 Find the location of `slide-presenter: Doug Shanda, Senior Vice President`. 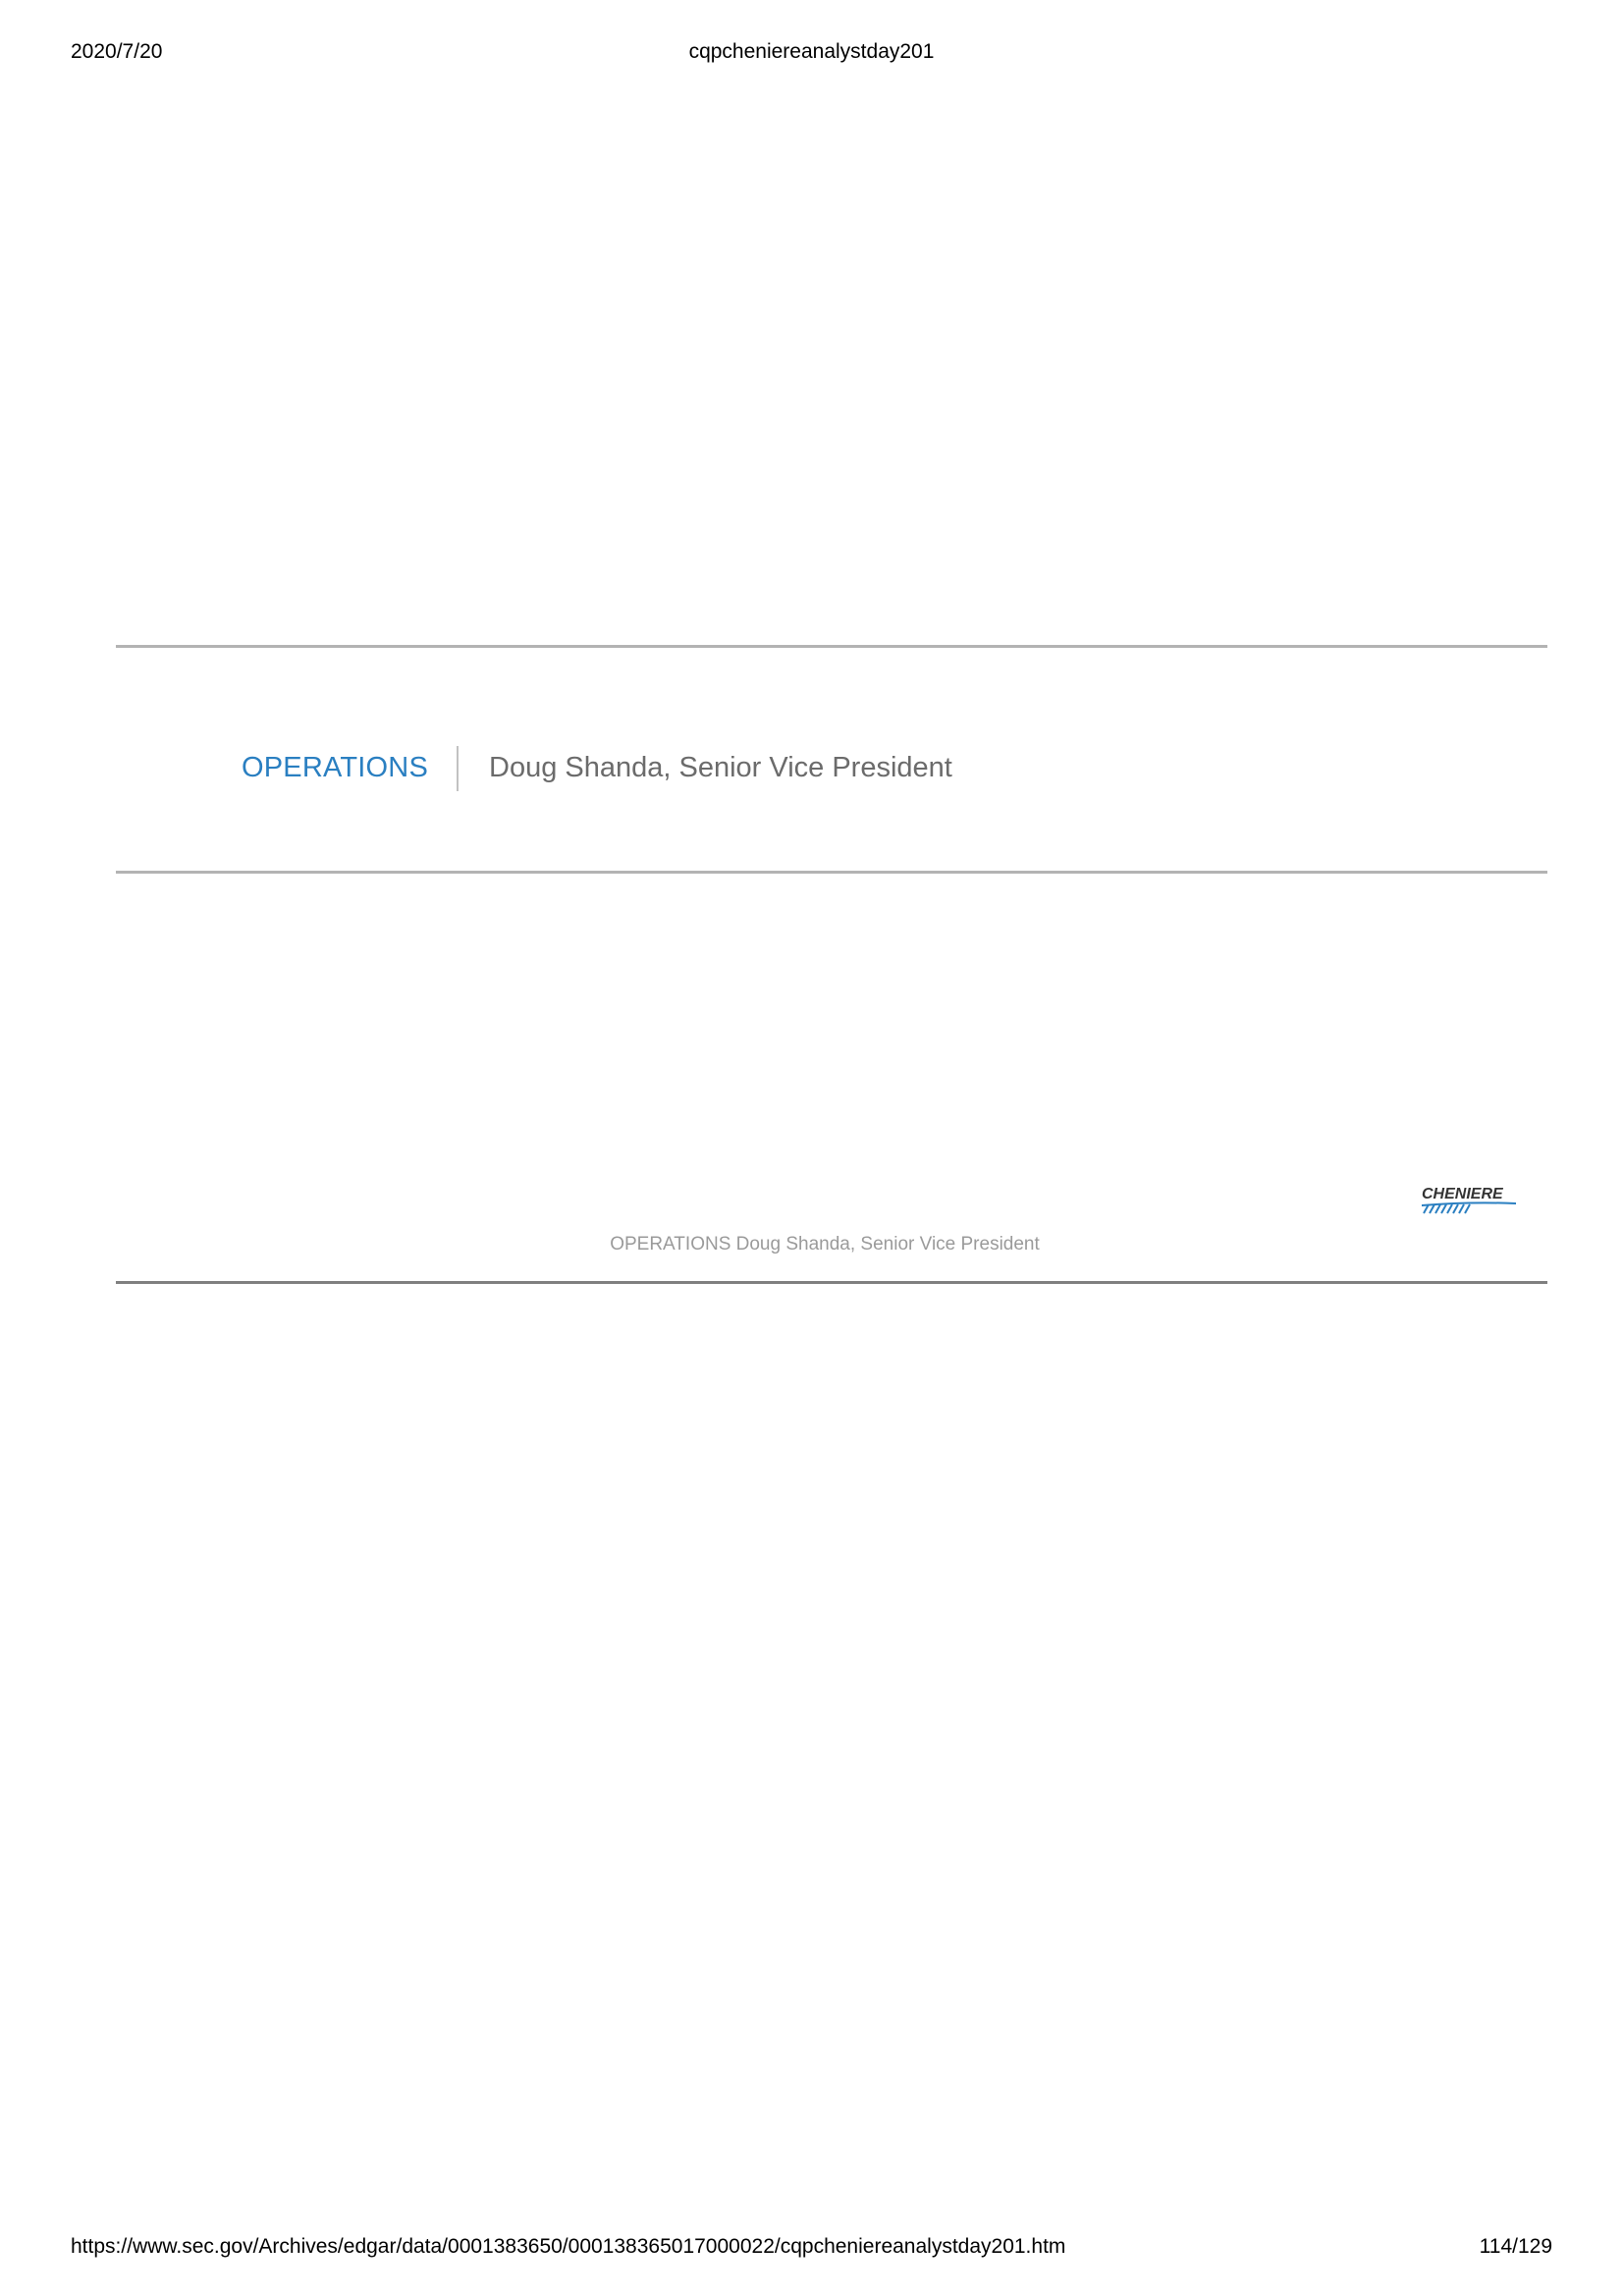

slide-presenter: Doug Shanda, Senior Vice President is located at coordinates (720, 767).